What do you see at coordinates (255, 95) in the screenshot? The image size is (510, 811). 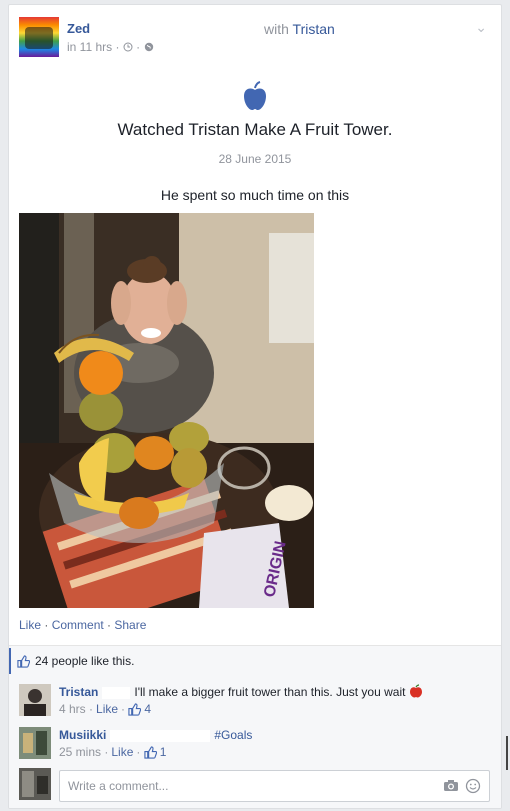 I see `apple-icon` at bounding box center [255, 95].